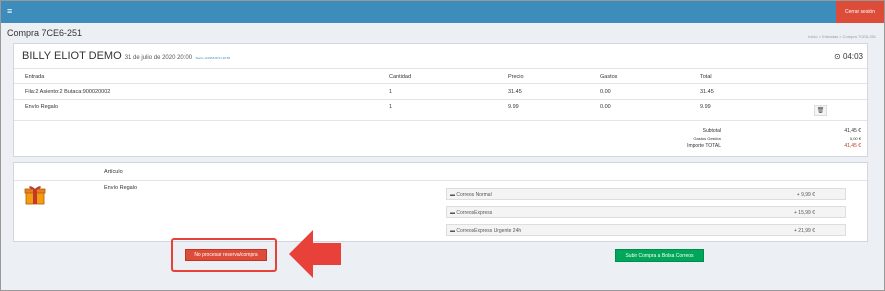 The height and width of the screenshot is (291, 885). I want to click on shipping-option-price: + 21,99 €, so click(804, 231).